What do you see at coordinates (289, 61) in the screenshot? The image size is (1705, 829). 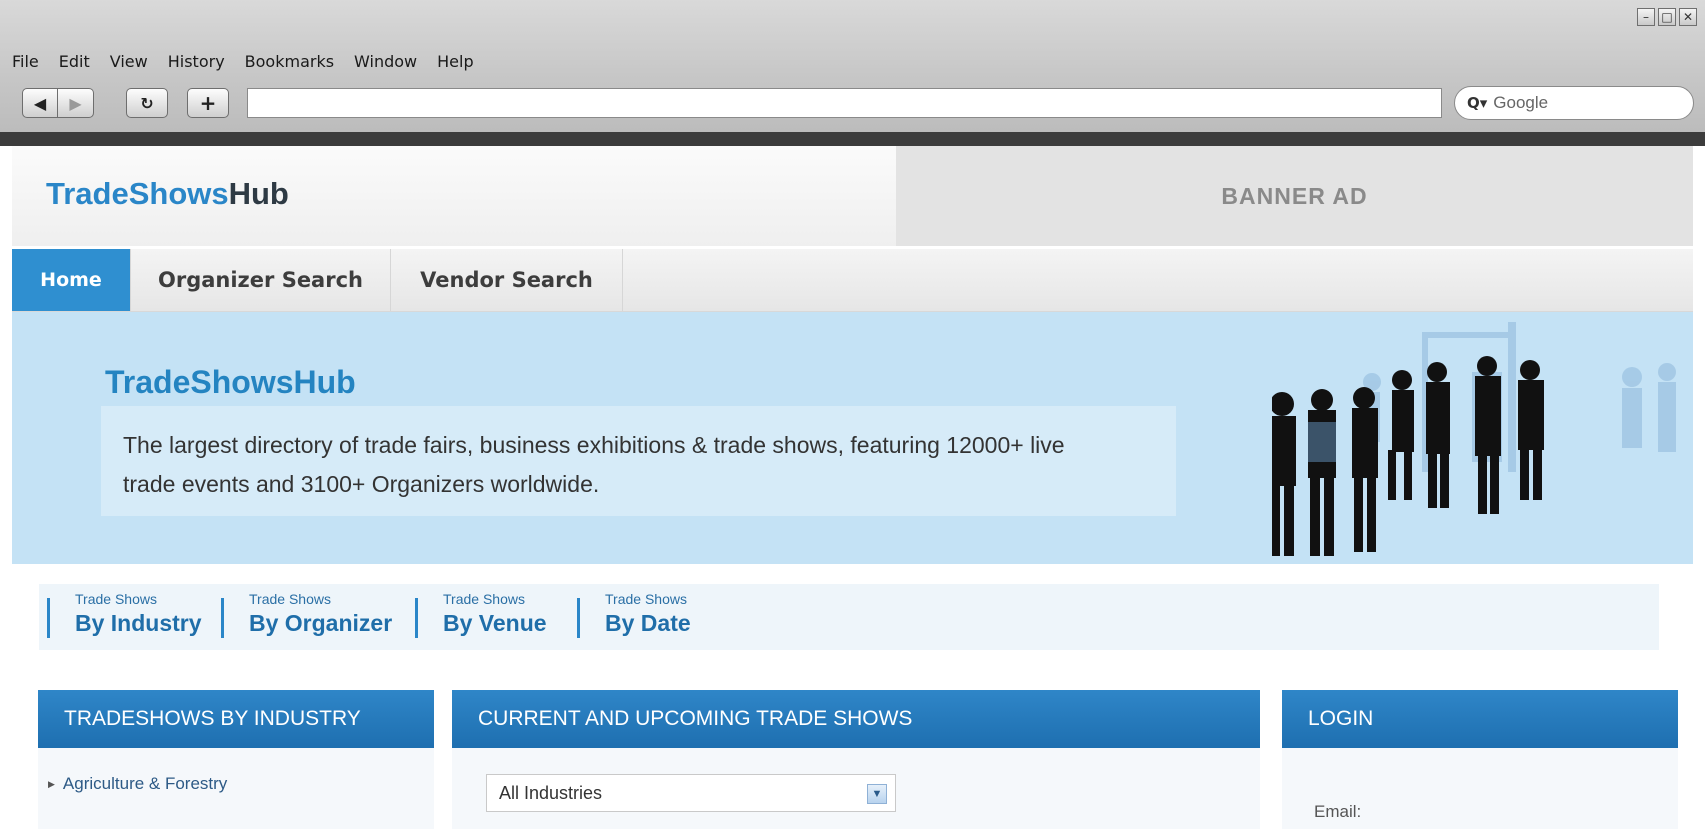 I see `menu-bookmarks: Bookmarks` at bounding box center [289, 61].